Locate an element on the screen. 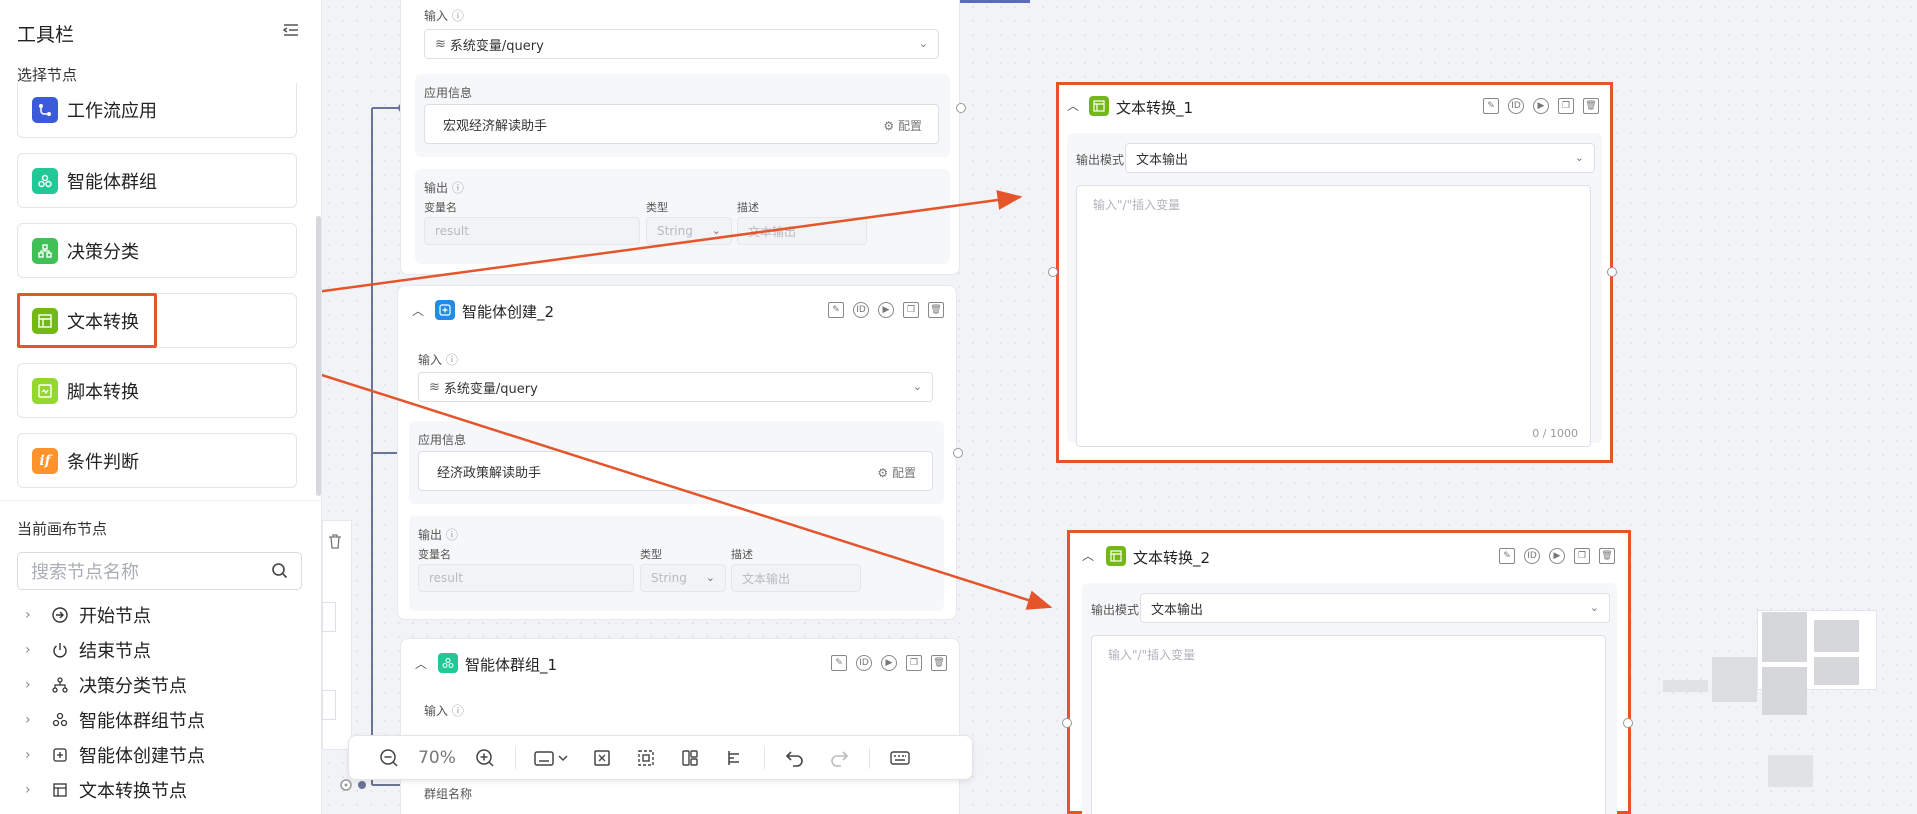 Image resolution: width=1917 pixels, height=814 pixels. tree-item-agent-create: › 智能体创建节点 is located at coordinates (115, 755).